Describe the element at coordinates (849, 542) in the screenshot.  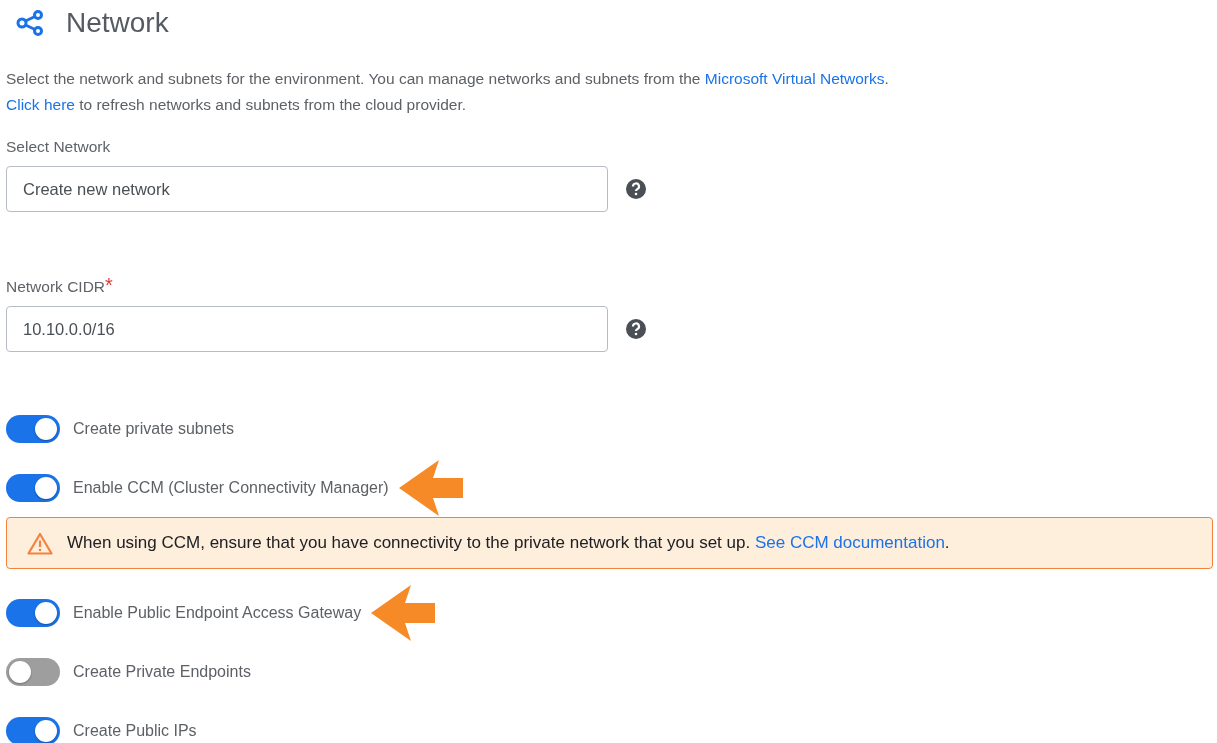
I see `documentation-link: See CCM documentation` at that location.